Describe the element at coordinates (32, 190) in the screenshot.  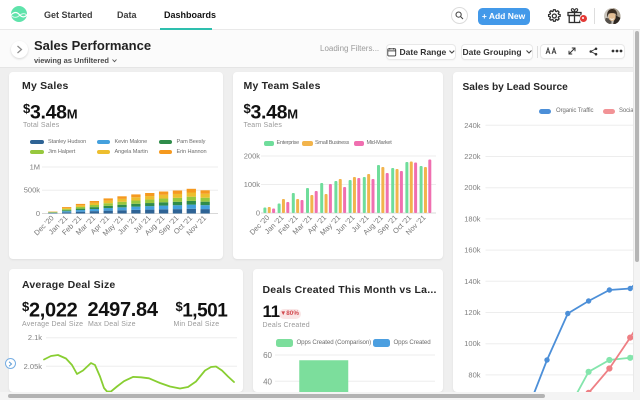
I see `svg-text: 500k` at that location.